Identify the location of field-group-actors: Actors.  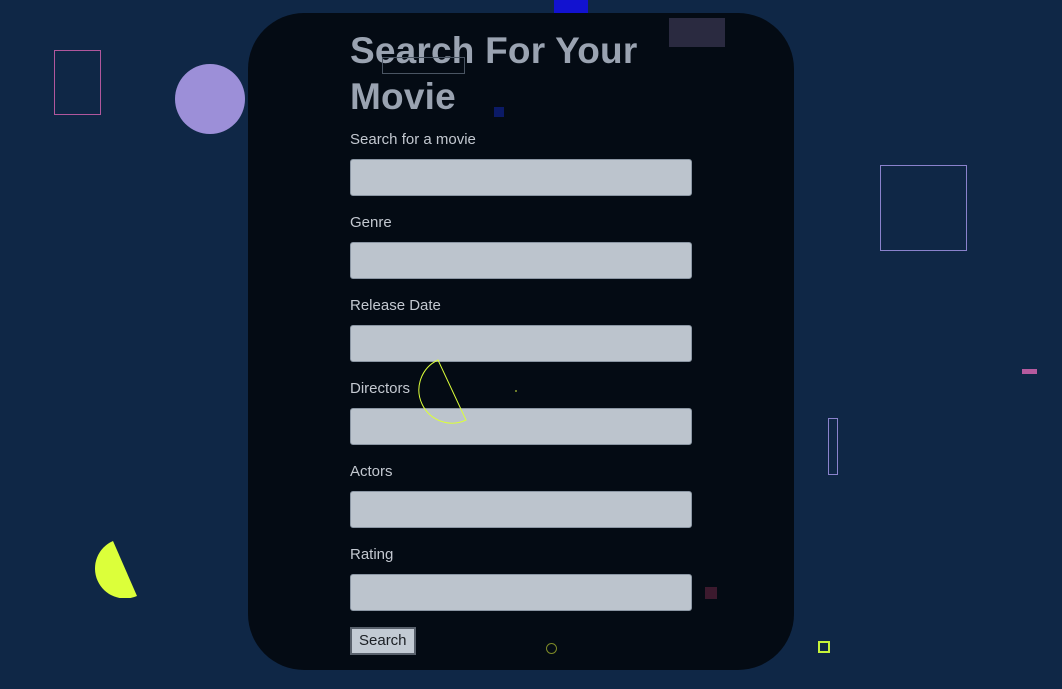
(521, 495).